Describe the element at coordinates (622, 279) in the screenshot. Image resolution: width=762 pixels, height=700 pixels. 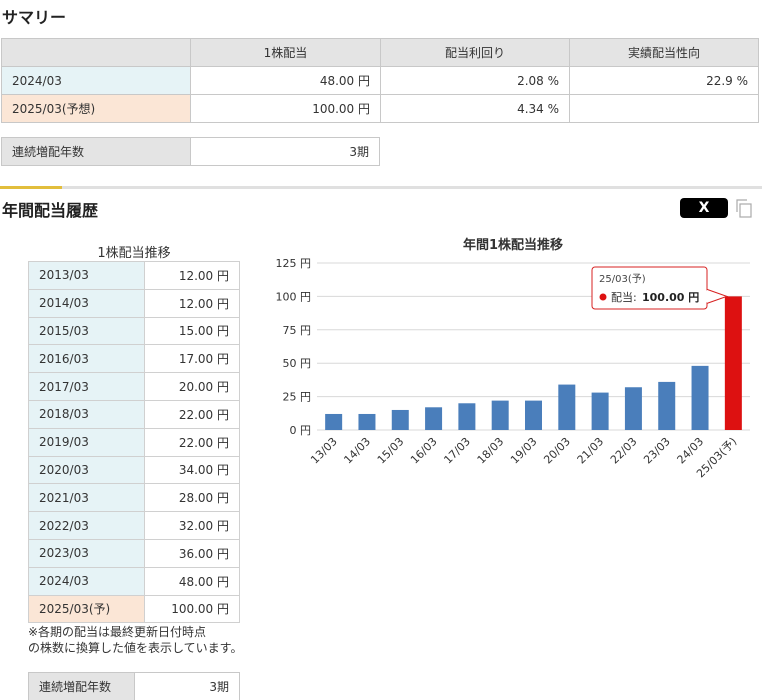
I see `tooltip-title: 25/03(予)` at that location.